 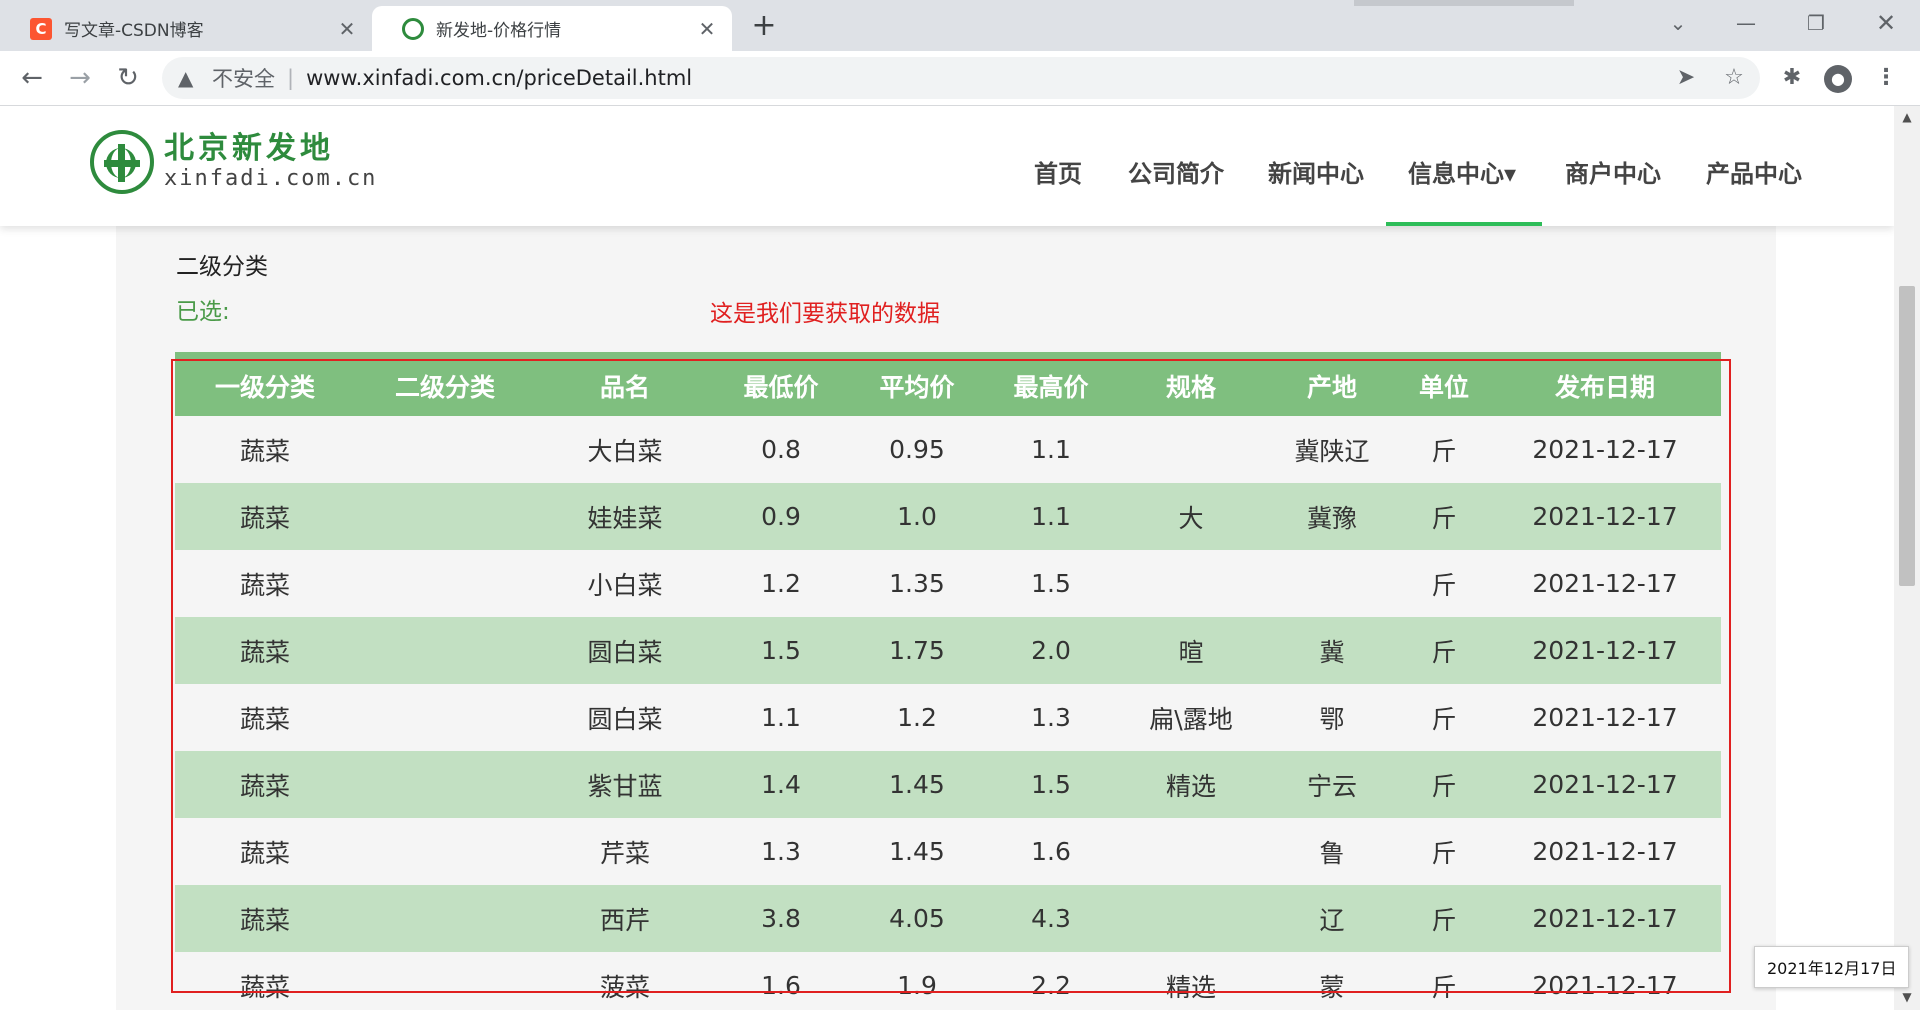 I want to click on logo-text: 北京新发地 xinfadi.com.cn, so click(x=270, y=162).